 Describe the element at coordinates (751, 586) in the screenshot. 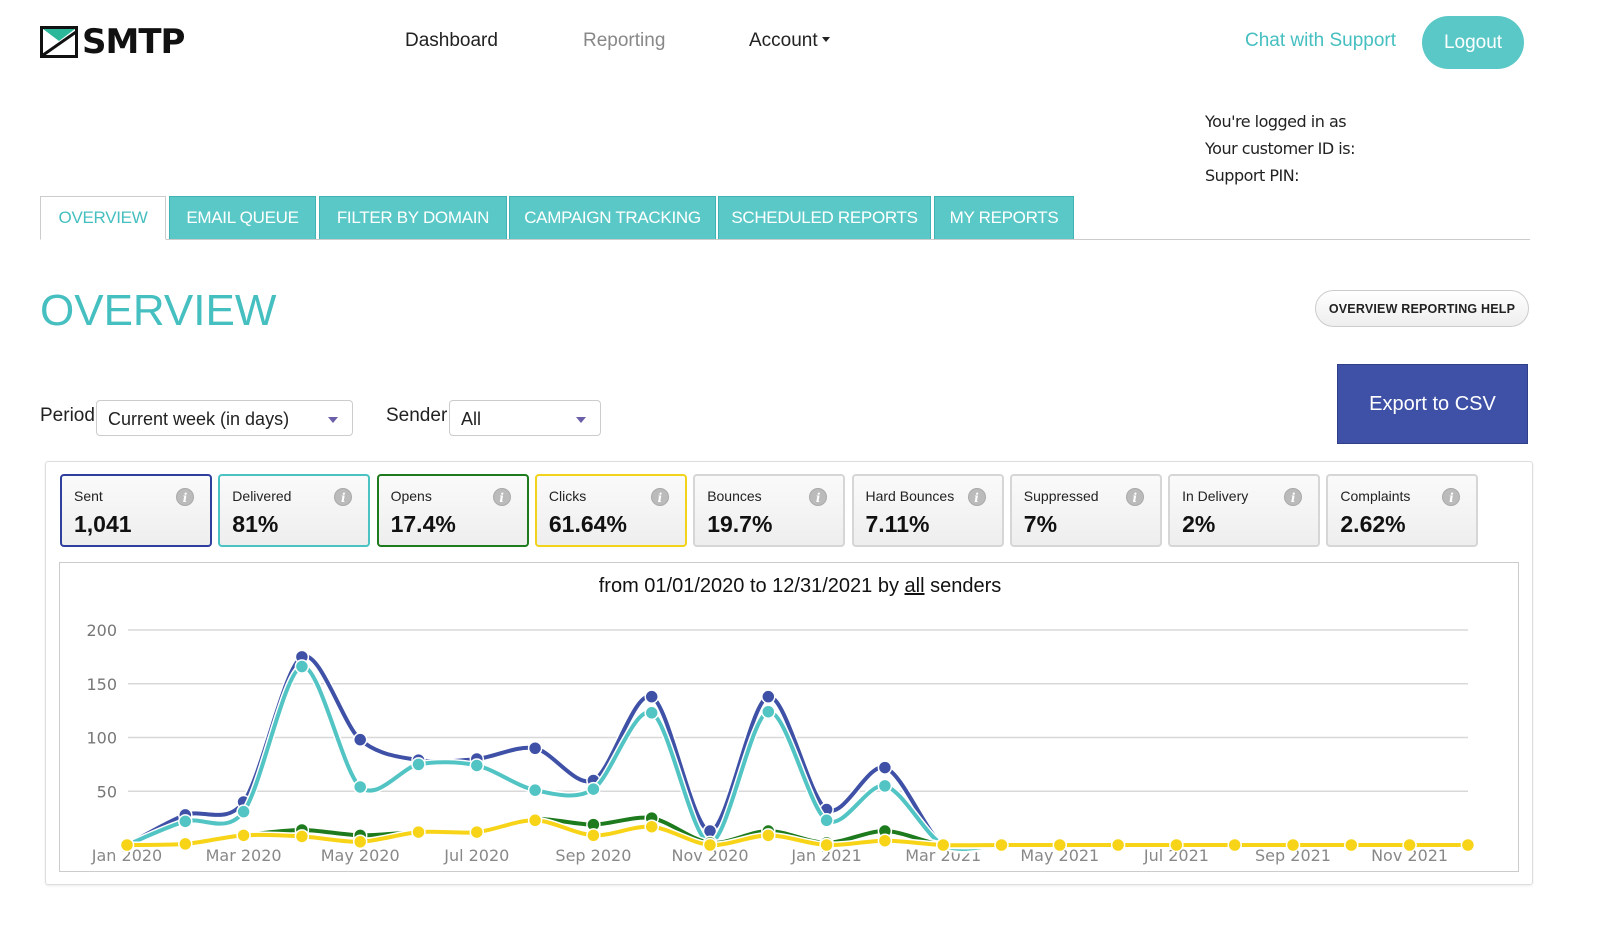

I see `chart-title-prefix: from 01/01/2020 to 12/31/2021 by` at that location.